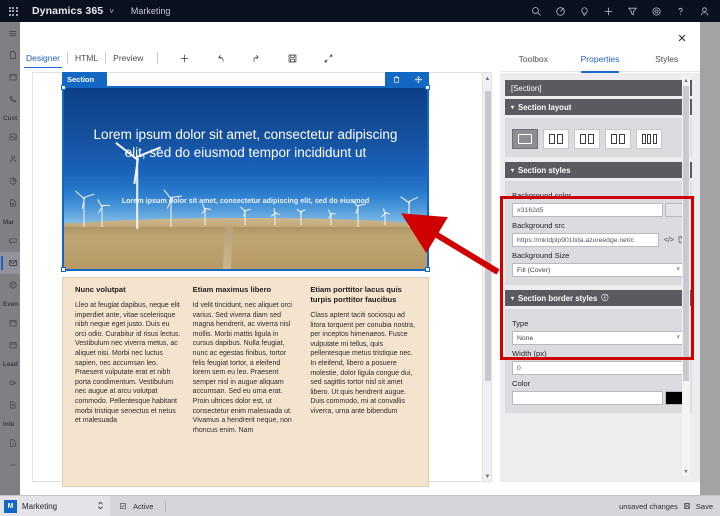  Describe the element at coordinates (604, 298) in the screenshot. I see `info-icon: ⓘ` at that location.